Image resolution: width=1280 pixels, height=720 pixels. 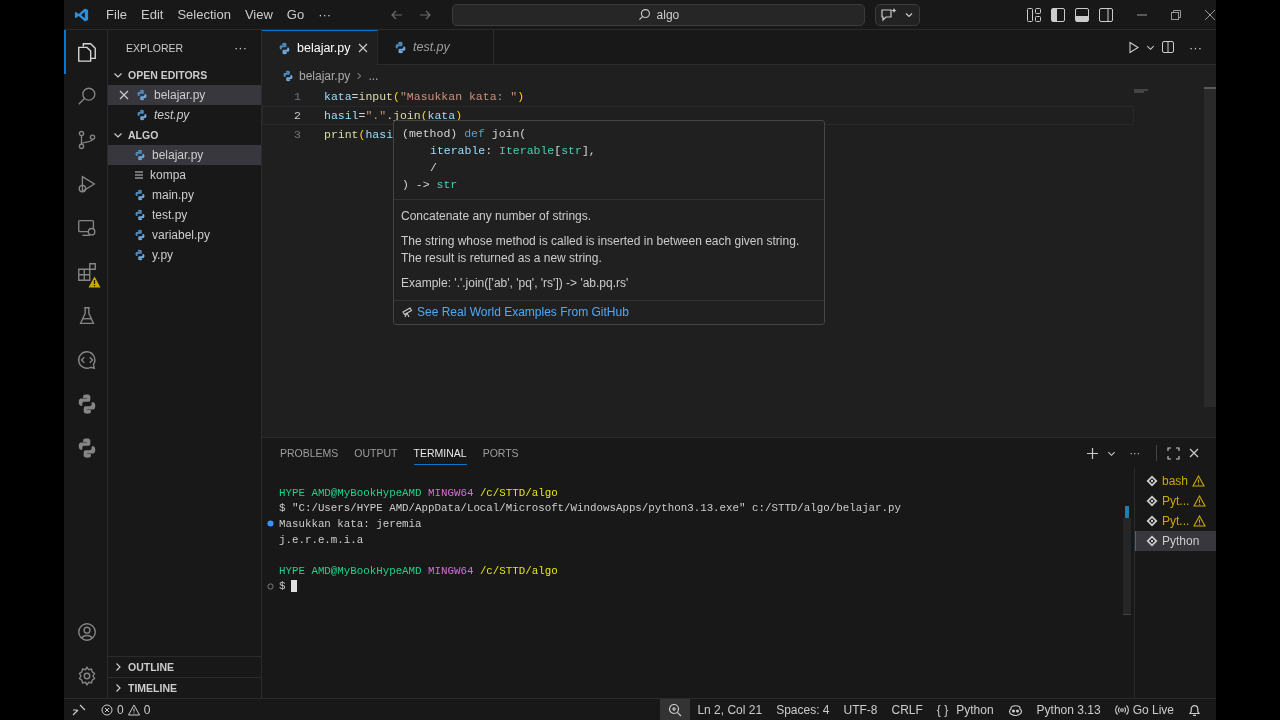 I want to click on description-text: The string whose method is called is inserted in between each given string. The result is returned as a new string., so click(x=601, y=250).